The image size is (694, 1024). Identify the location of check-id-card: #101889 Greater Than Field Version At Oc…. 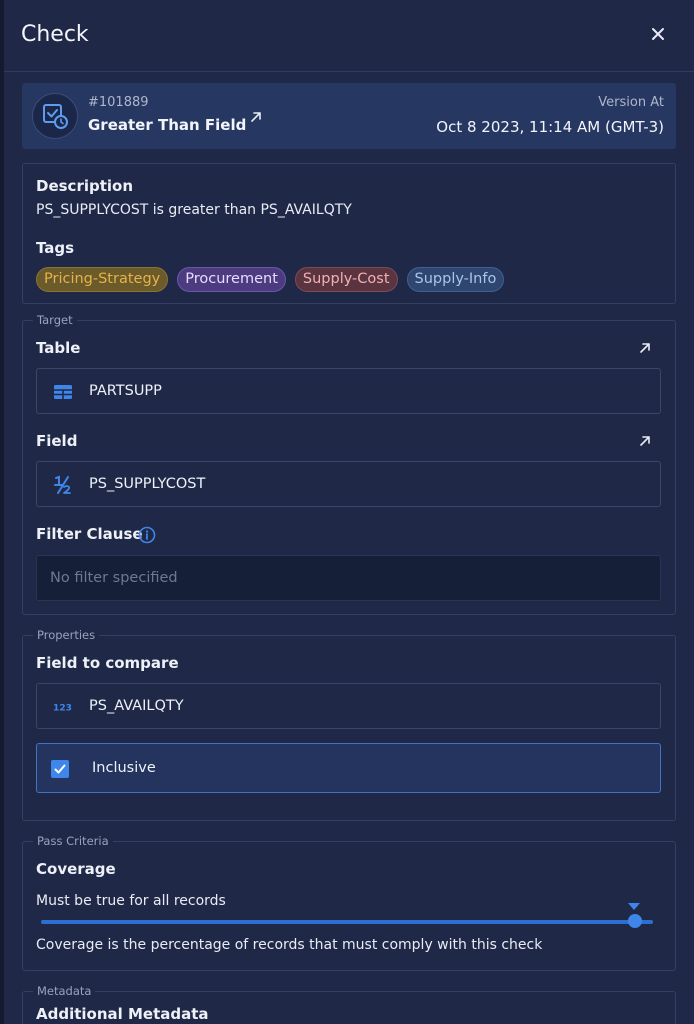
(349, 116).